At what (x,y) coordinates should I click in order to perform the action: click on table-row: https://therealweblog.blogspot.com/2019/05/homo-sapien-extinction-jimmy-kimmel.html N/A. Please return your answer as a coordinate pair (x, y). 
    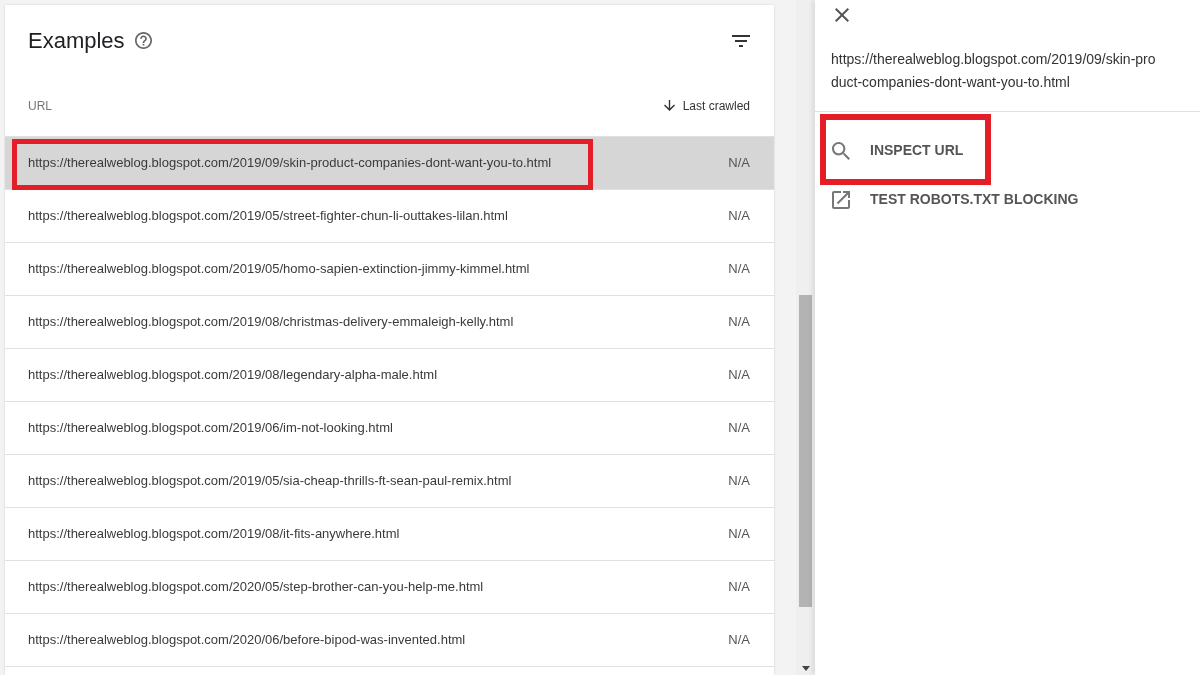
    Looking at the image, I should click on (389, 269).